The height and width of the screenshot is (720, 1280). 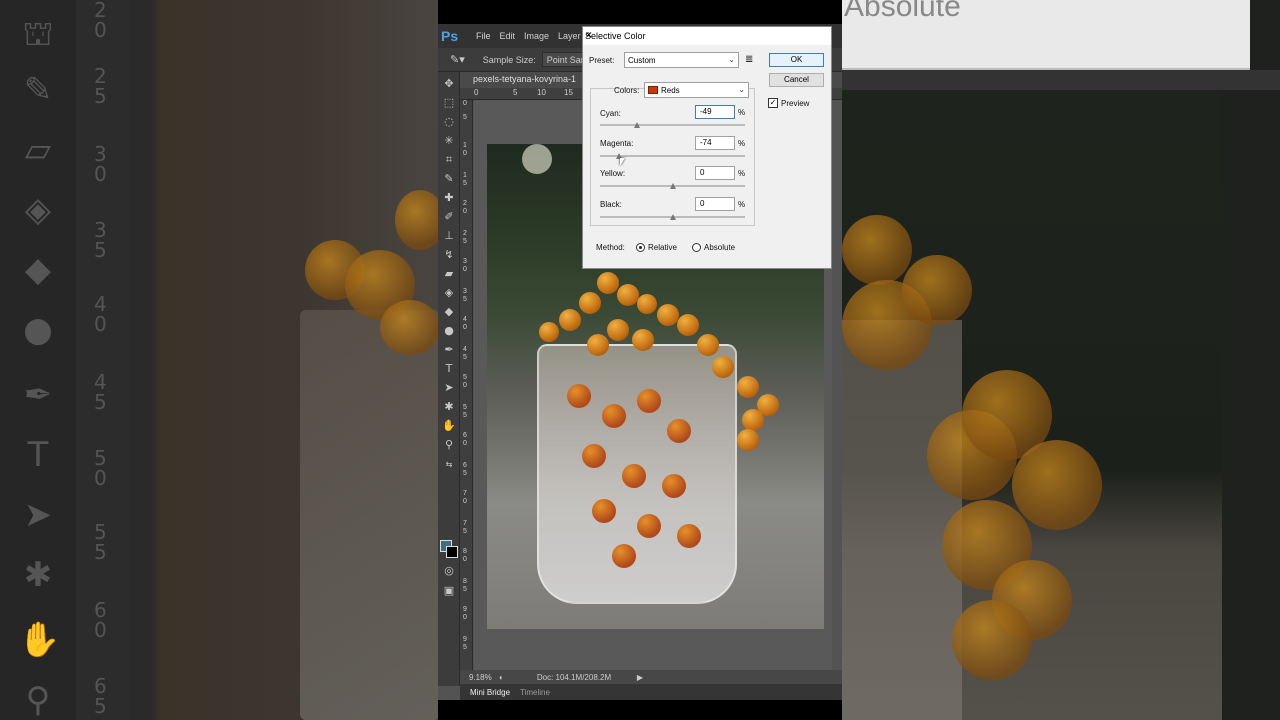 What do you see at coordinates (707, 36) in the screenshot?
I see `dialog-title-bar: Selective Color ✕` at bounding box center [707, 36].